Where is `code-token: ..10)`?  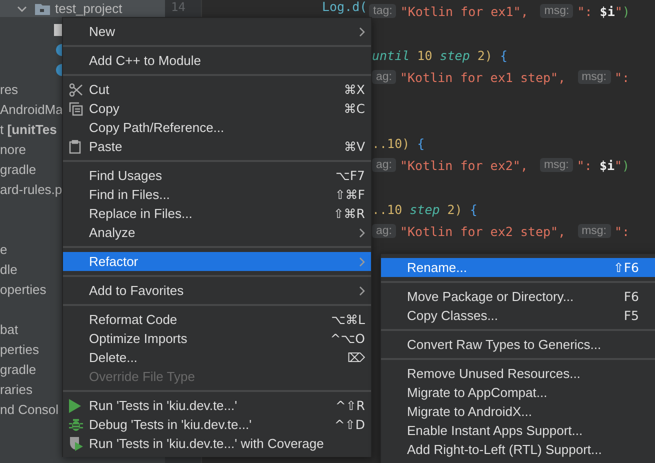
code-token: ..10) is located at coordinates (391, 143).